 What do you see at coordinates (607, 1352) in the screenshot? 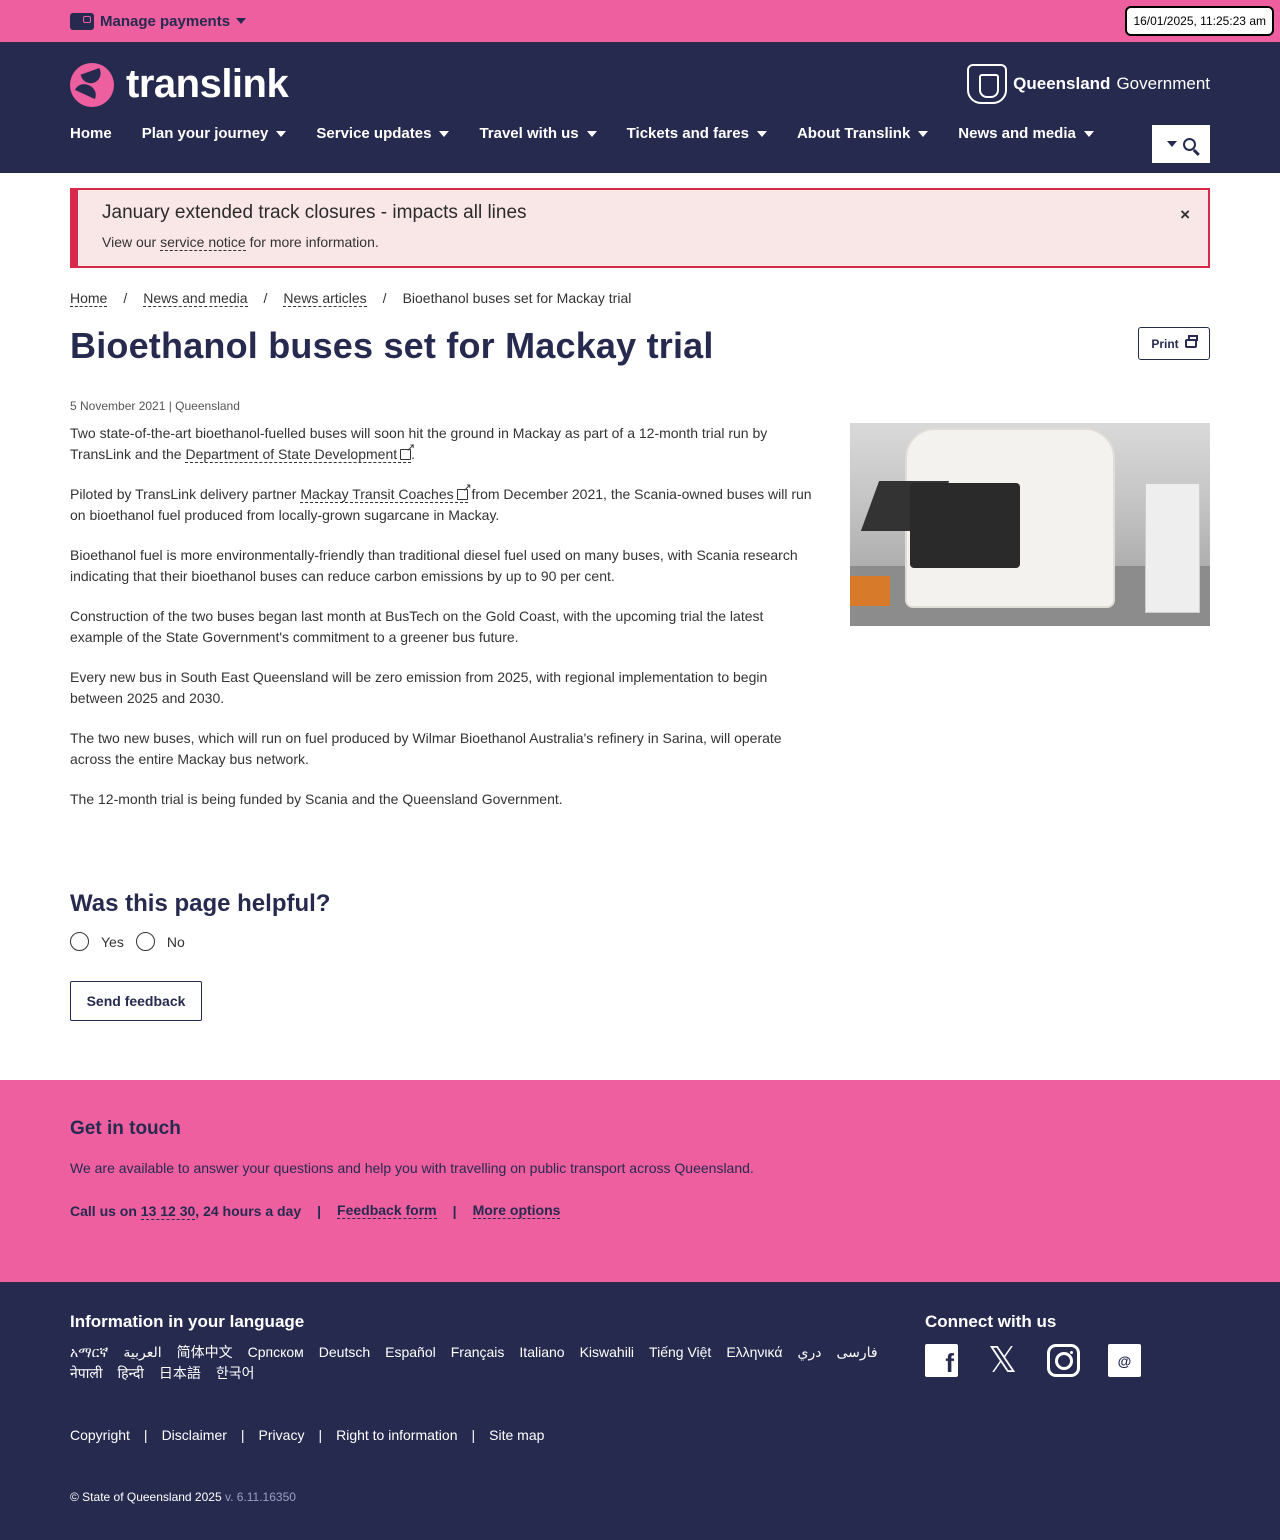
I see `language-link: Kiswahili` at bounding box center [607, 1352].